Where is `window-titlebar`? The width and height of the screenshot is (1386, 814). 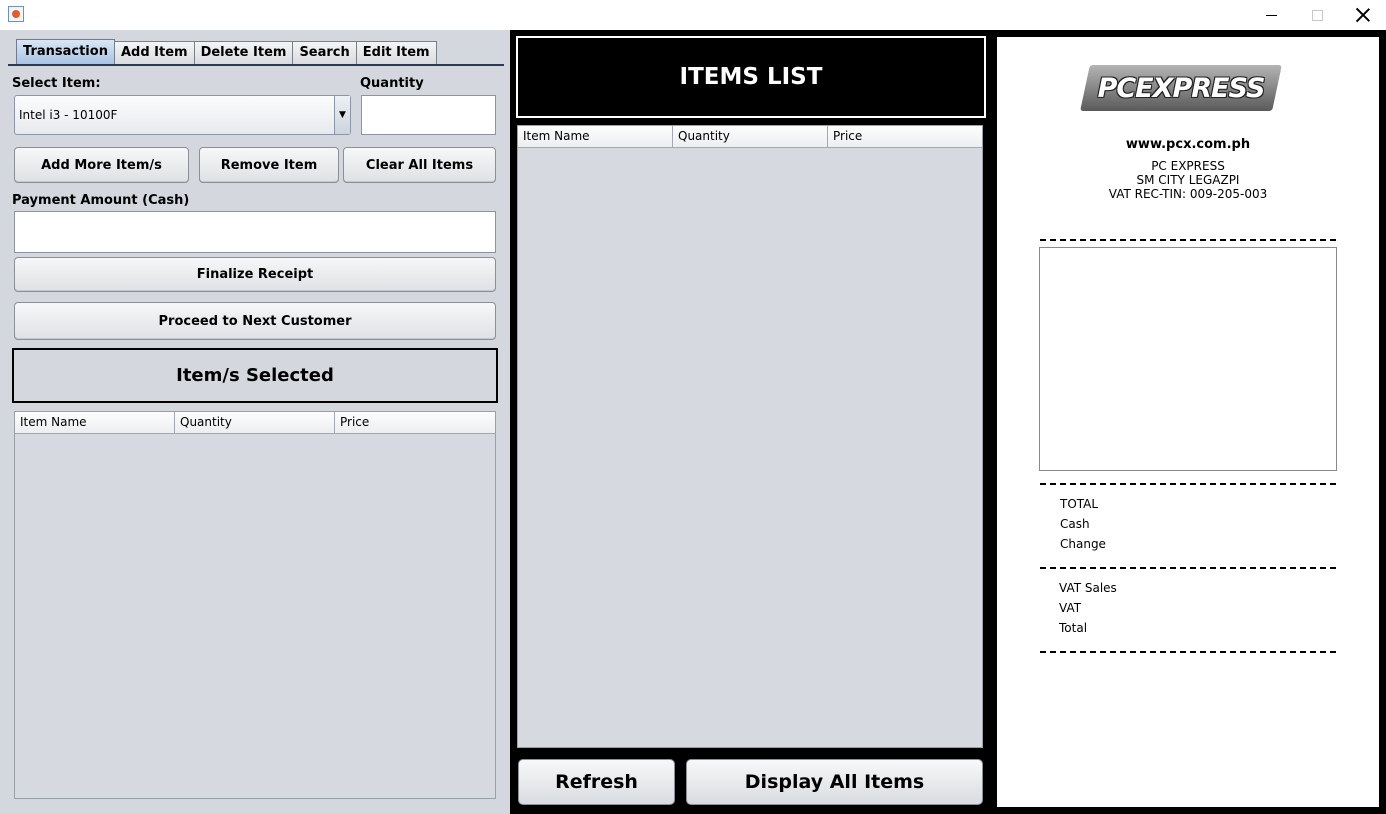 window-titlebar is located at coordinates (693, 15).